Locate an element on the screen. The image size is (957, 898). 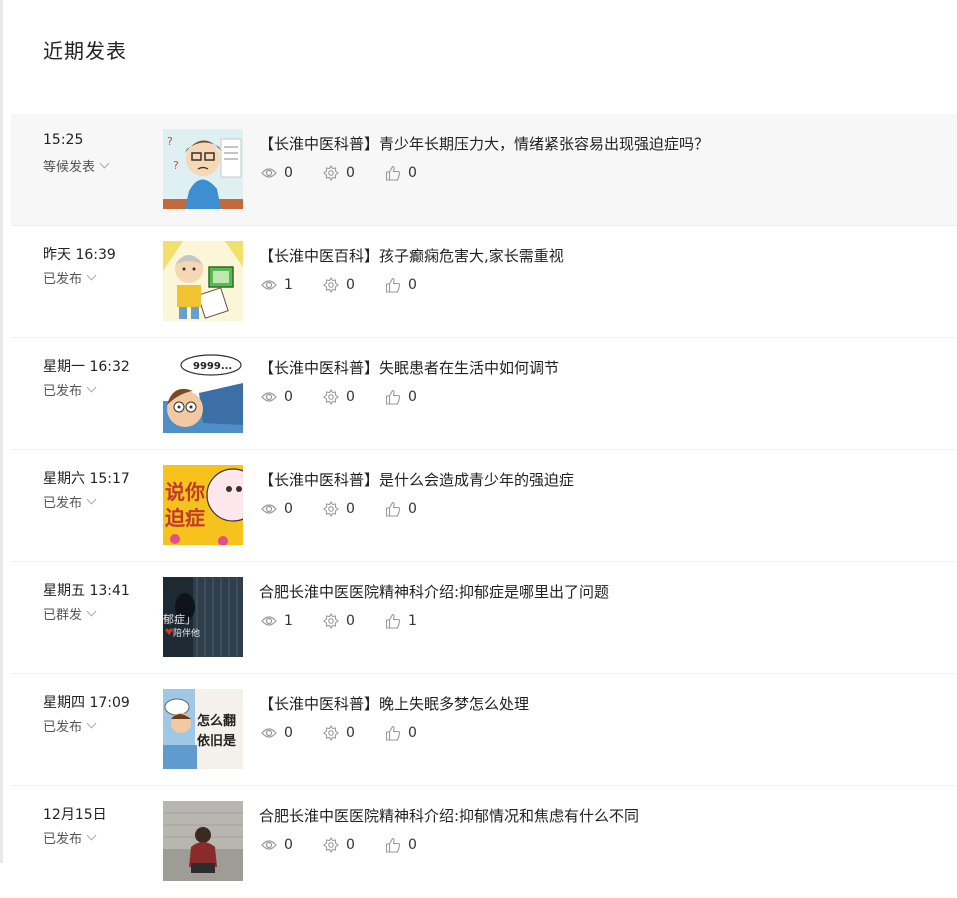
thumb-caption-line-2: 陪伴他 is located at coordinates (186, 633).